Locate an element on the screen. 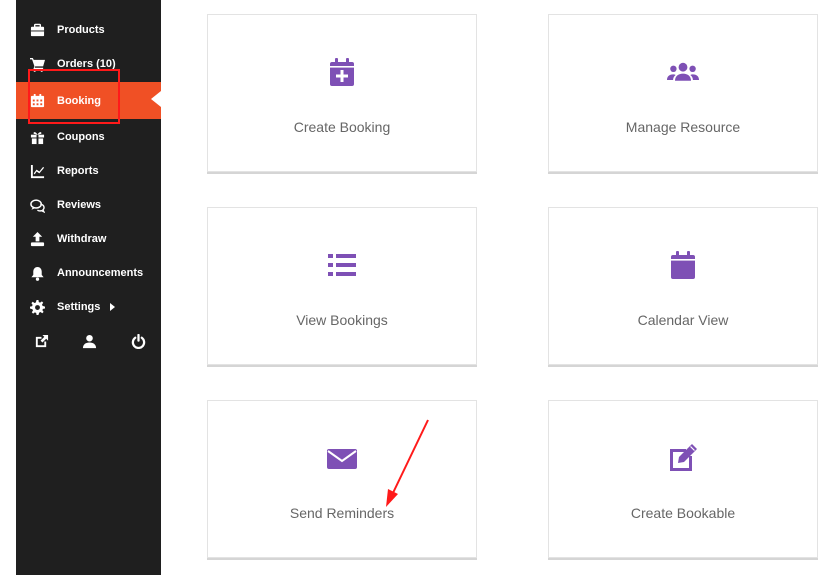  create-bookable-card: Create Bookable is located at coordinates (683, 479).